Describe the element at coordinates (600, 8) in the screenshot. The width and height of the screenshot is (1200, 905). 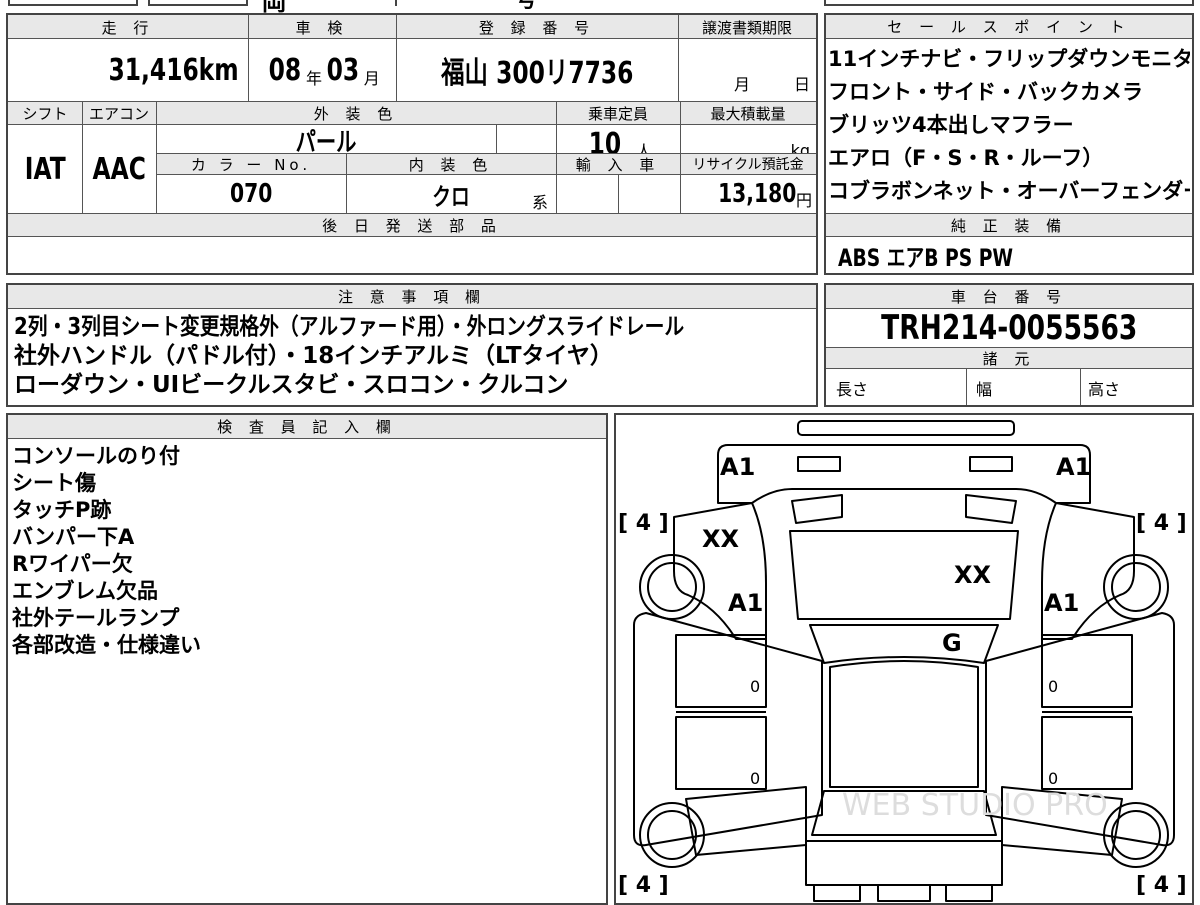
I see `top-strip: 岡 号` at that location.